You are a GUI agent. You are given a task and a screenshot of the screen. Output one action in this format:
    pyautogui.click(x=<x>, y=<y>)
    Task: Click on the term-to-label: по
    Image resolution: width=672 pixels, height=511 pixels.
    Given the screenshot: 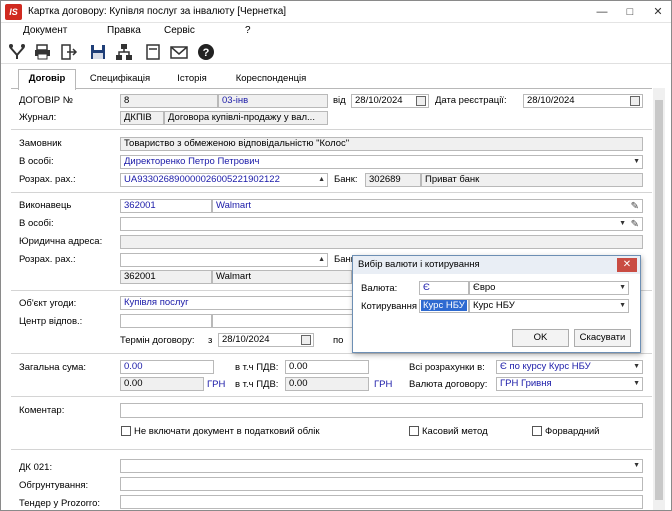 What is the action you would take?
    pyautogui.click(x=338, y=340)
    